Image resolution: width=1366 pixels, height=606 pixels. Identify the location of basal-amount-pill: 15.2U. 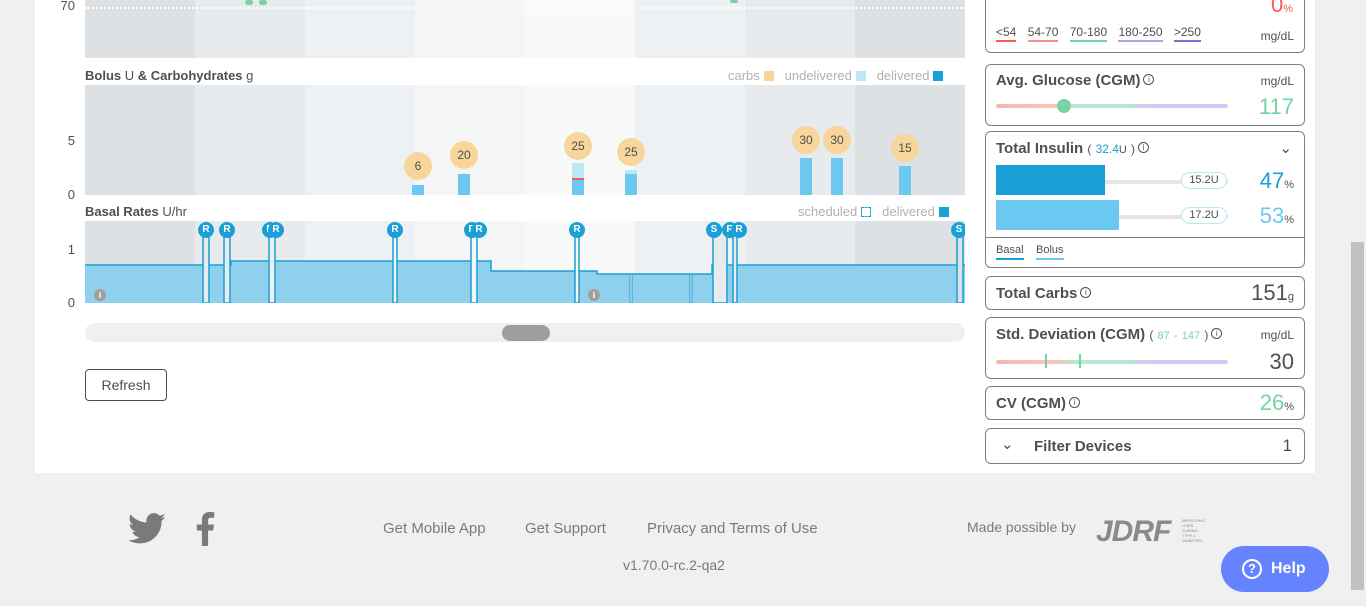
(1204, 180).